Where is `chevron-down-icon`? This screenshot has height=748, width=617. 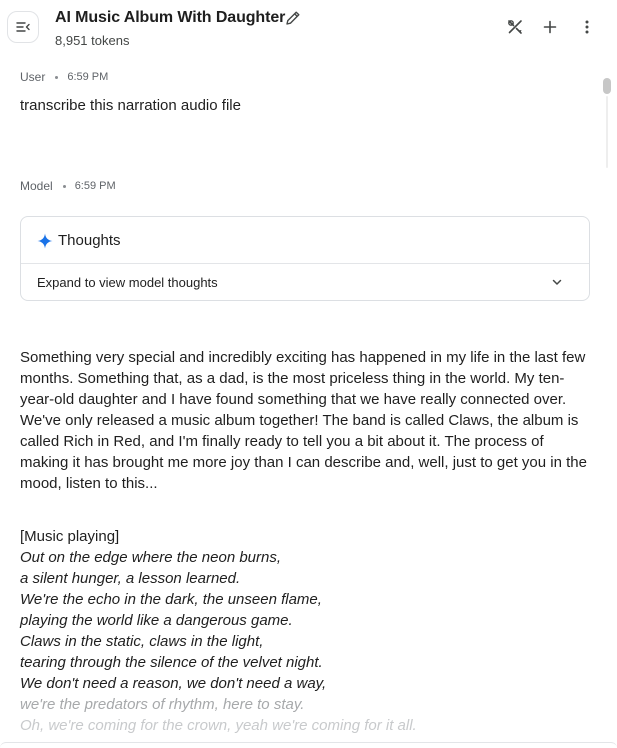 chevron-down-icon is located at coordinates (557, 282).